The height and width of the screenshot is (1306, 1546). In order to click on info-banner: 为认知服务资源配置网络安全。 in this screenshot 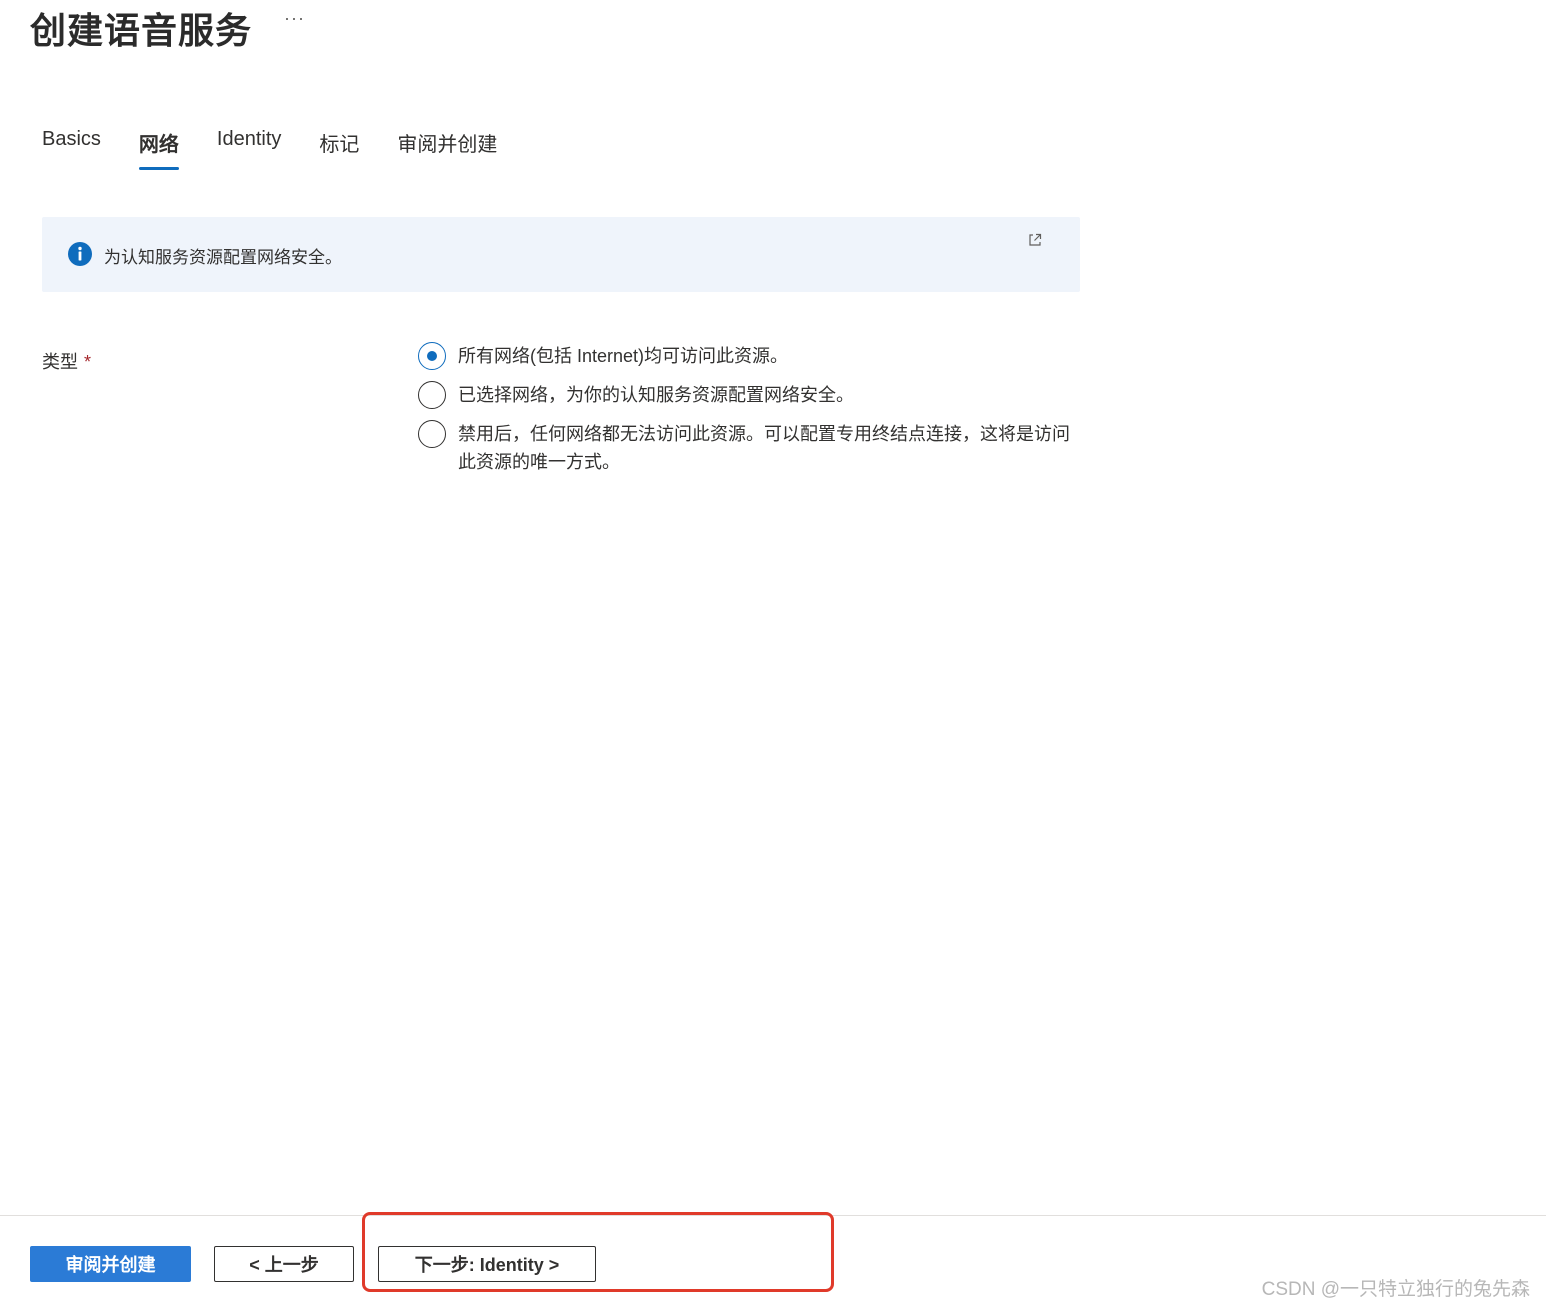, I will do `click(561, 254)`.